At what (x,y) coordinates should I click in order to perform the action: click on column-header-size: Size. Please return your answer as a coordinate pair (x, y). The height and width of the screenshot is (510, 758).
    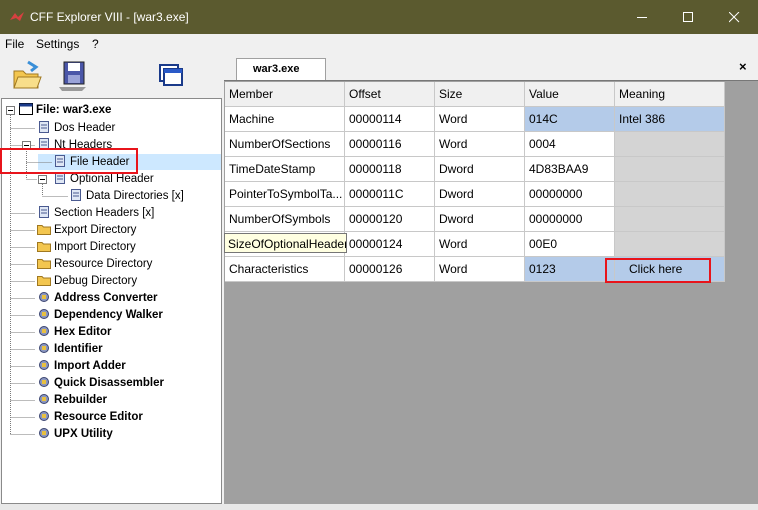
    Looking at the image, I should click on (480, 94).